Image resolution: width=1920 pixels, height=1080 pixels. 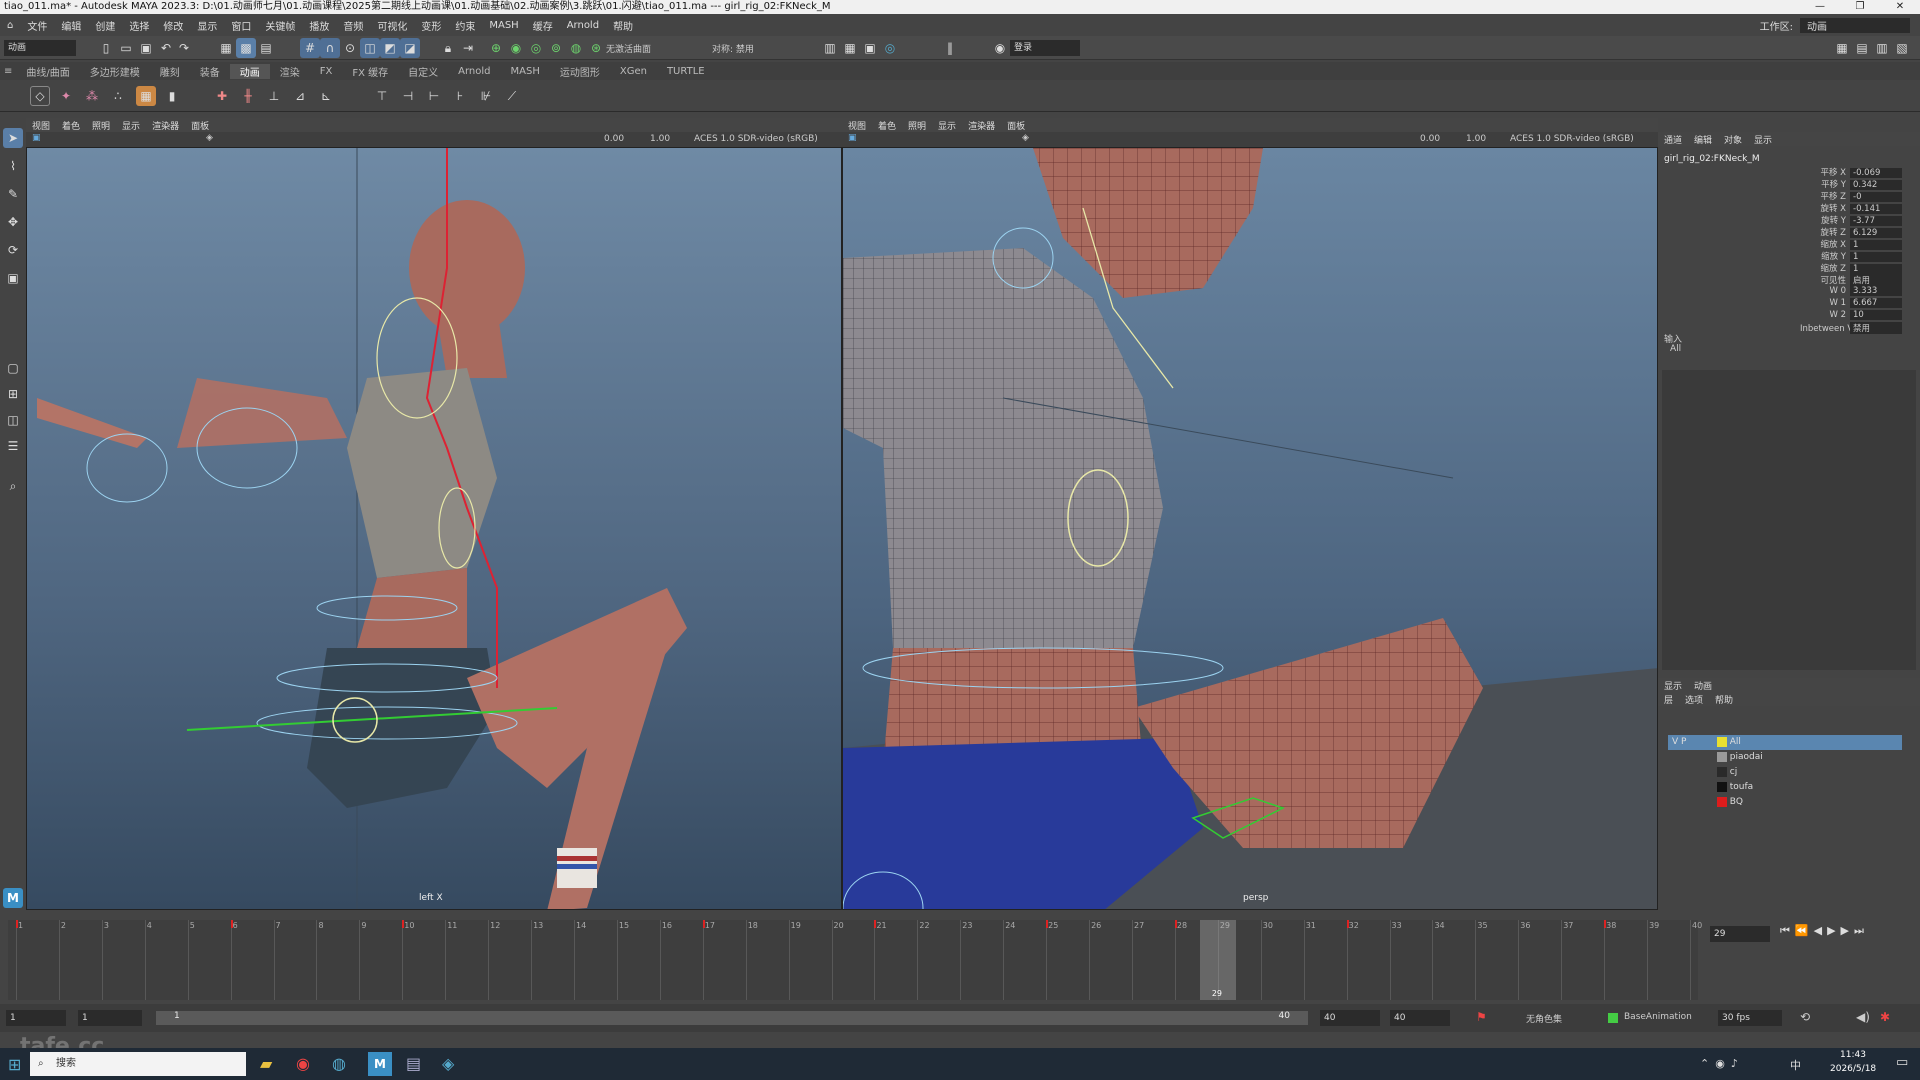 I want to click on playblast-icon: ▦, so click(x=146, y=96).